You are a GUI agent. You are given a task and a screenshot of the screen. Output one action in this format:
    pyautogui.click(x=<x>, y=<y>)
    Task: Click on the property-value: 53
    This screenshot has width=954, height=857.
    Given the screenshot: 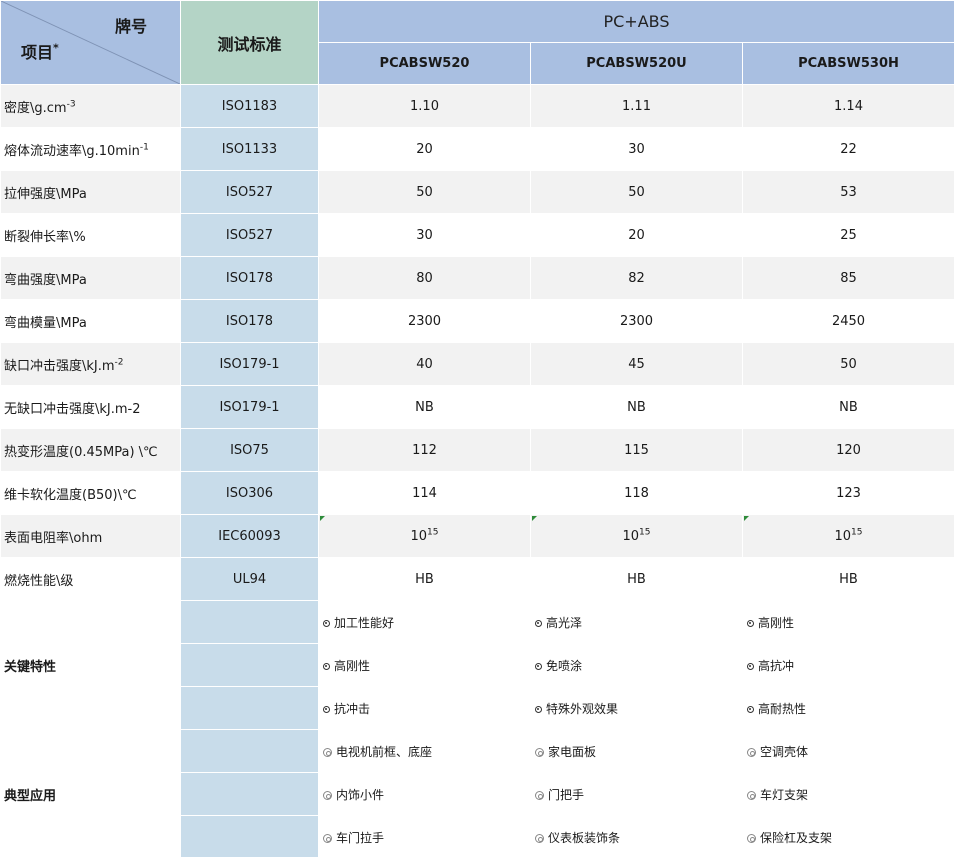 What is the action you would take?
    pyautogui.click(x=848, y=192)
    